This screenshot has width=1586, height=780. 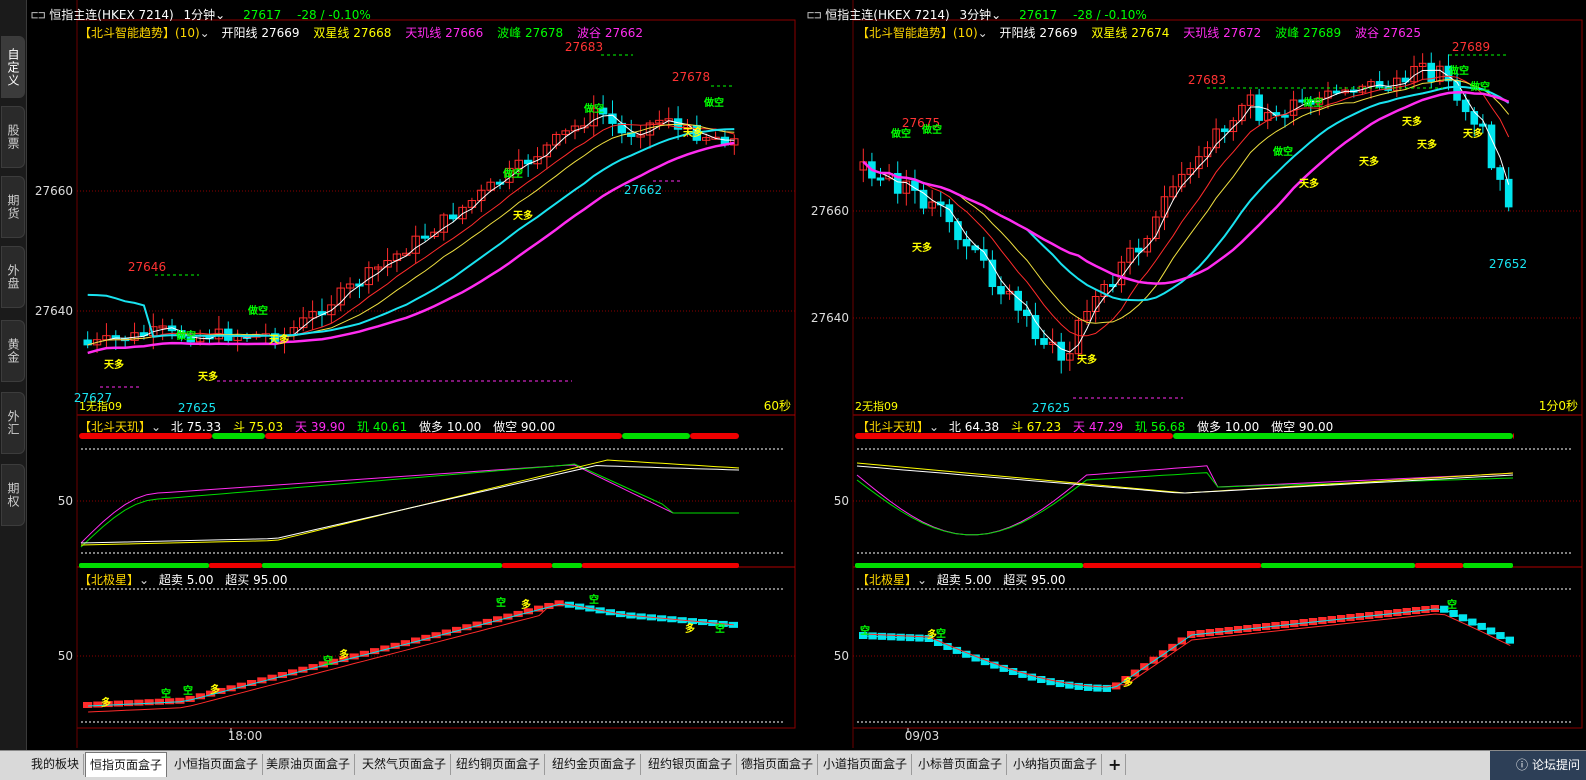 I want to click on sidebar-tab-custom: 自定义, so click(x=13, y=67).